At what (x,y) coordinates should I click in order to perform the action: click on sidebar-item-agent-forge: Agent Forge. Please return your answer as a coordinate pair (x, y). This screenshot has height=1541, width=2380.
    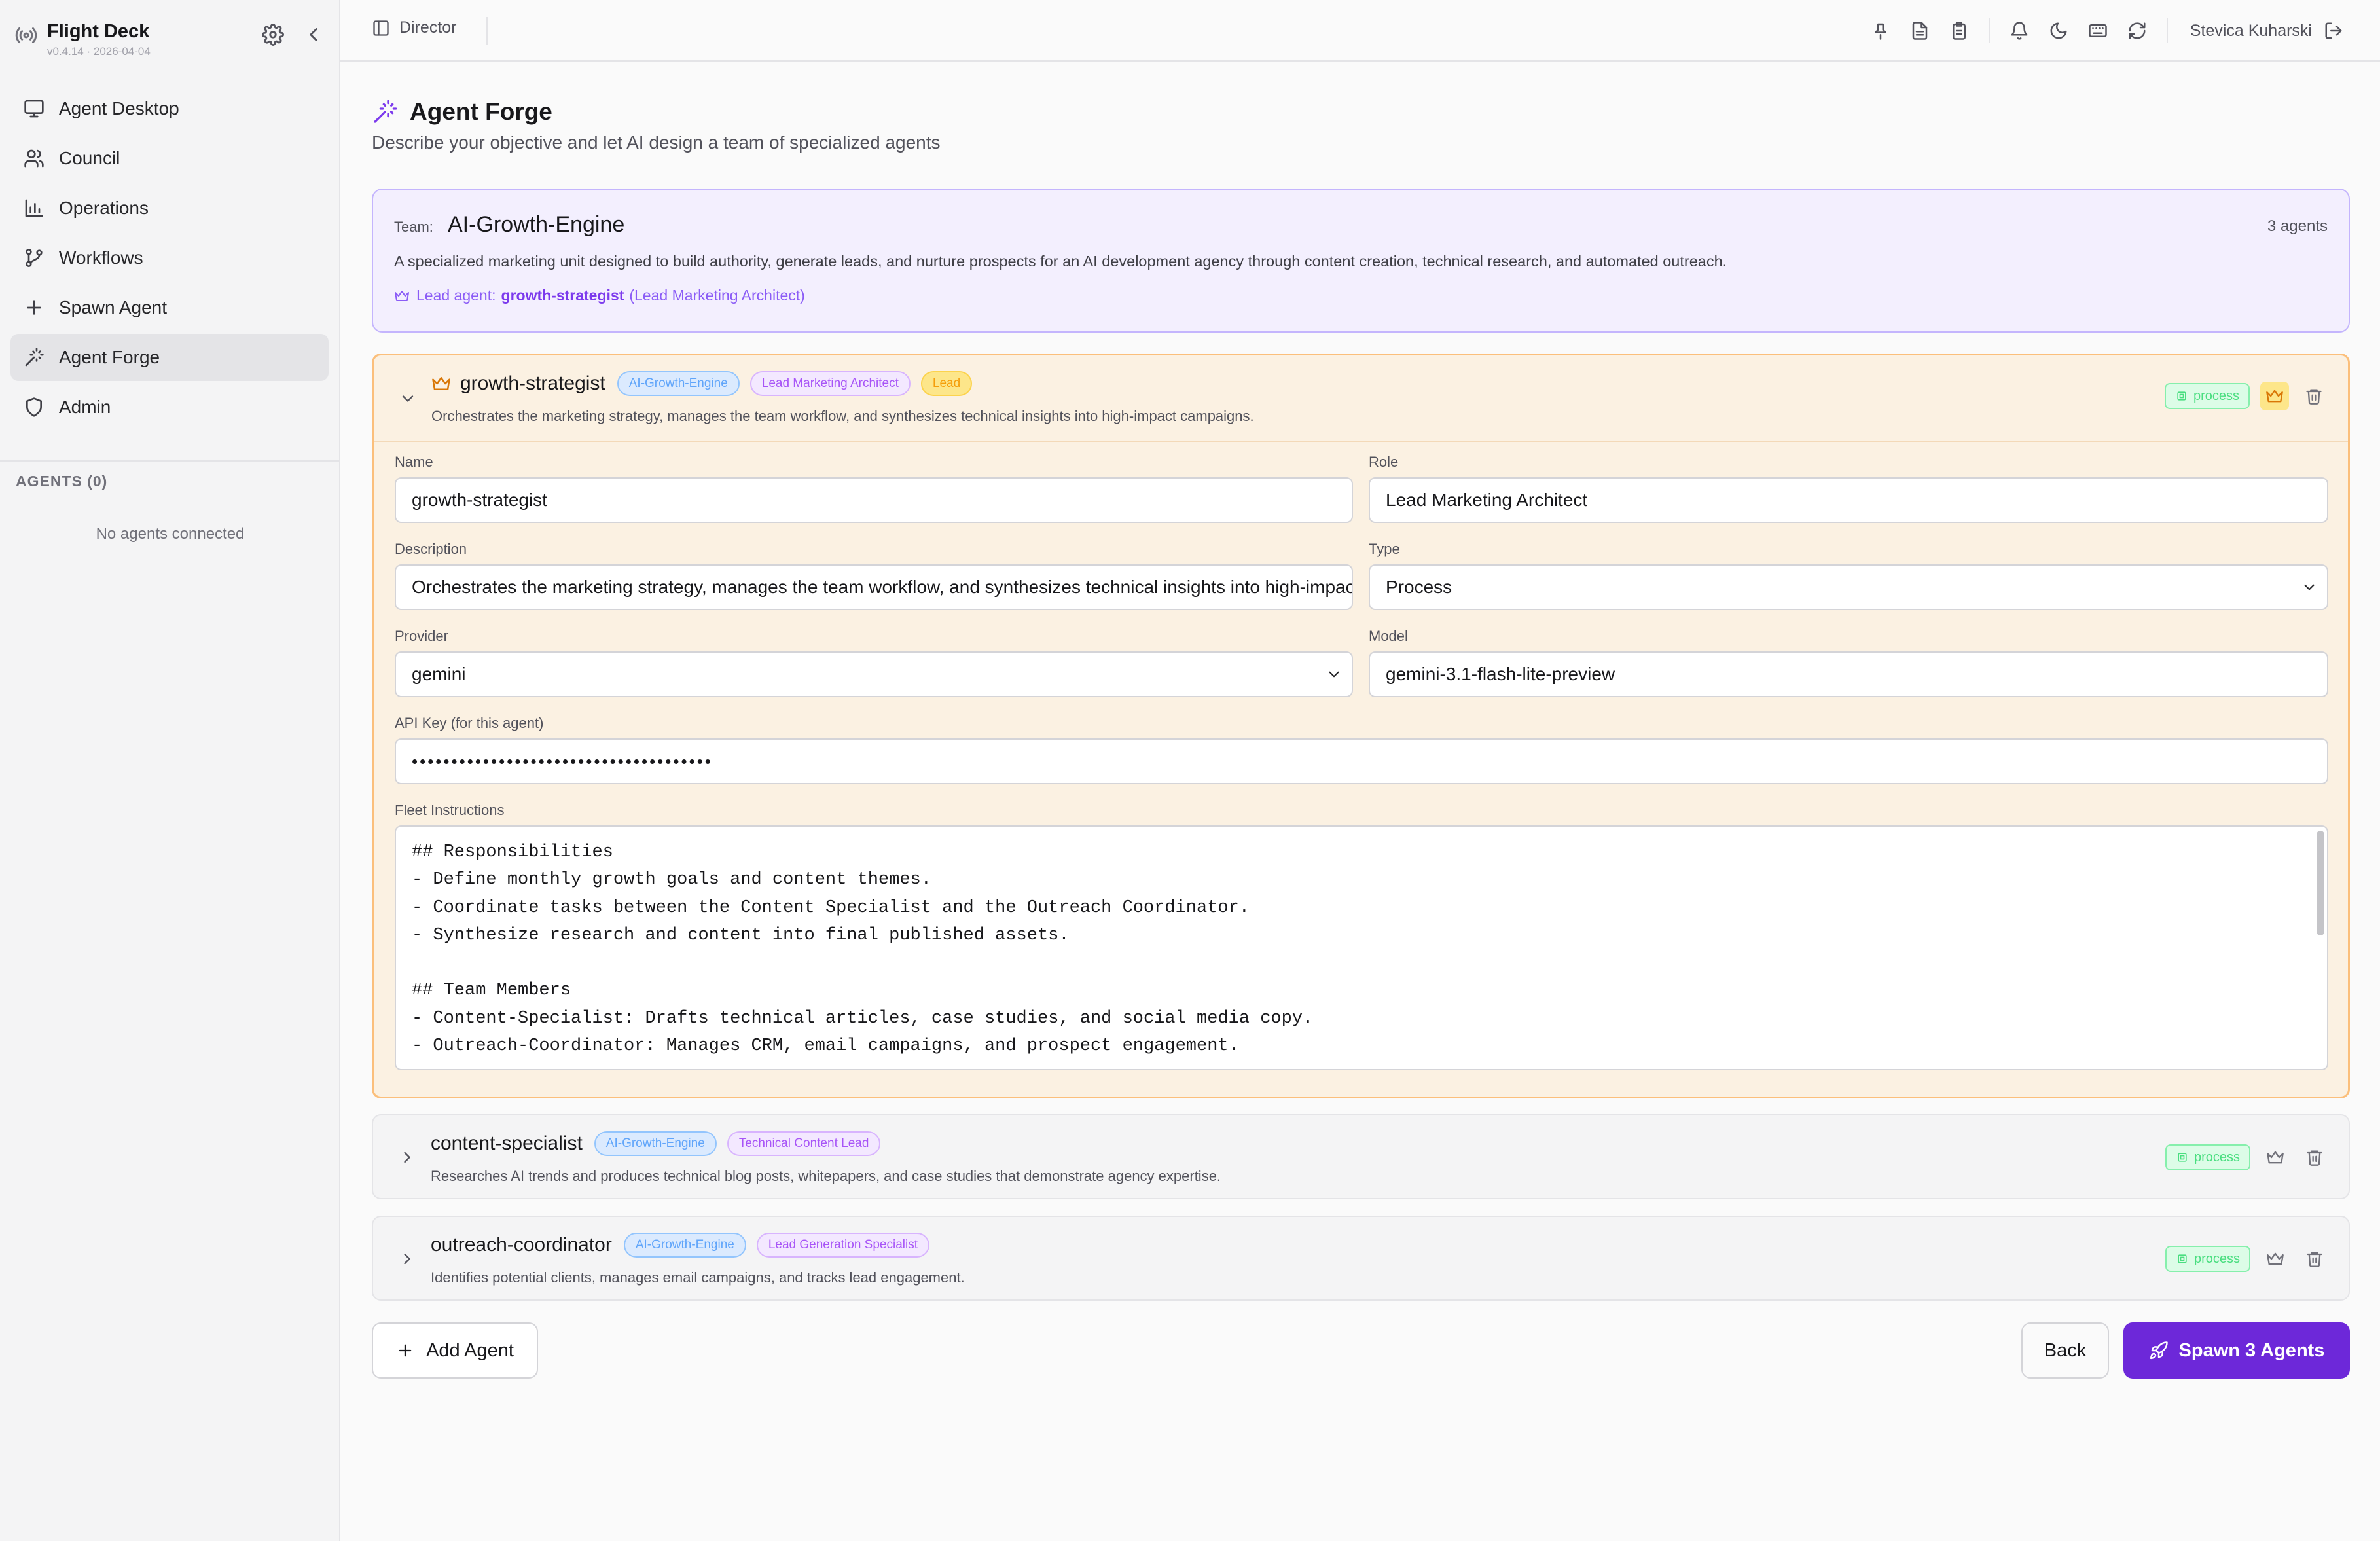
    Looking at the image, I should click on (169, 357).